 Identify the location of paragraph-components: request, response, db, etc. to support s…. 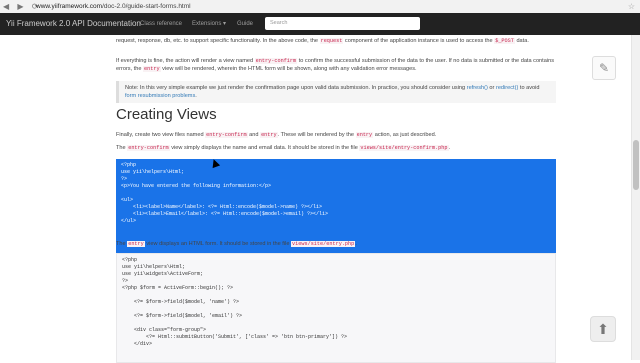
(322, 41).